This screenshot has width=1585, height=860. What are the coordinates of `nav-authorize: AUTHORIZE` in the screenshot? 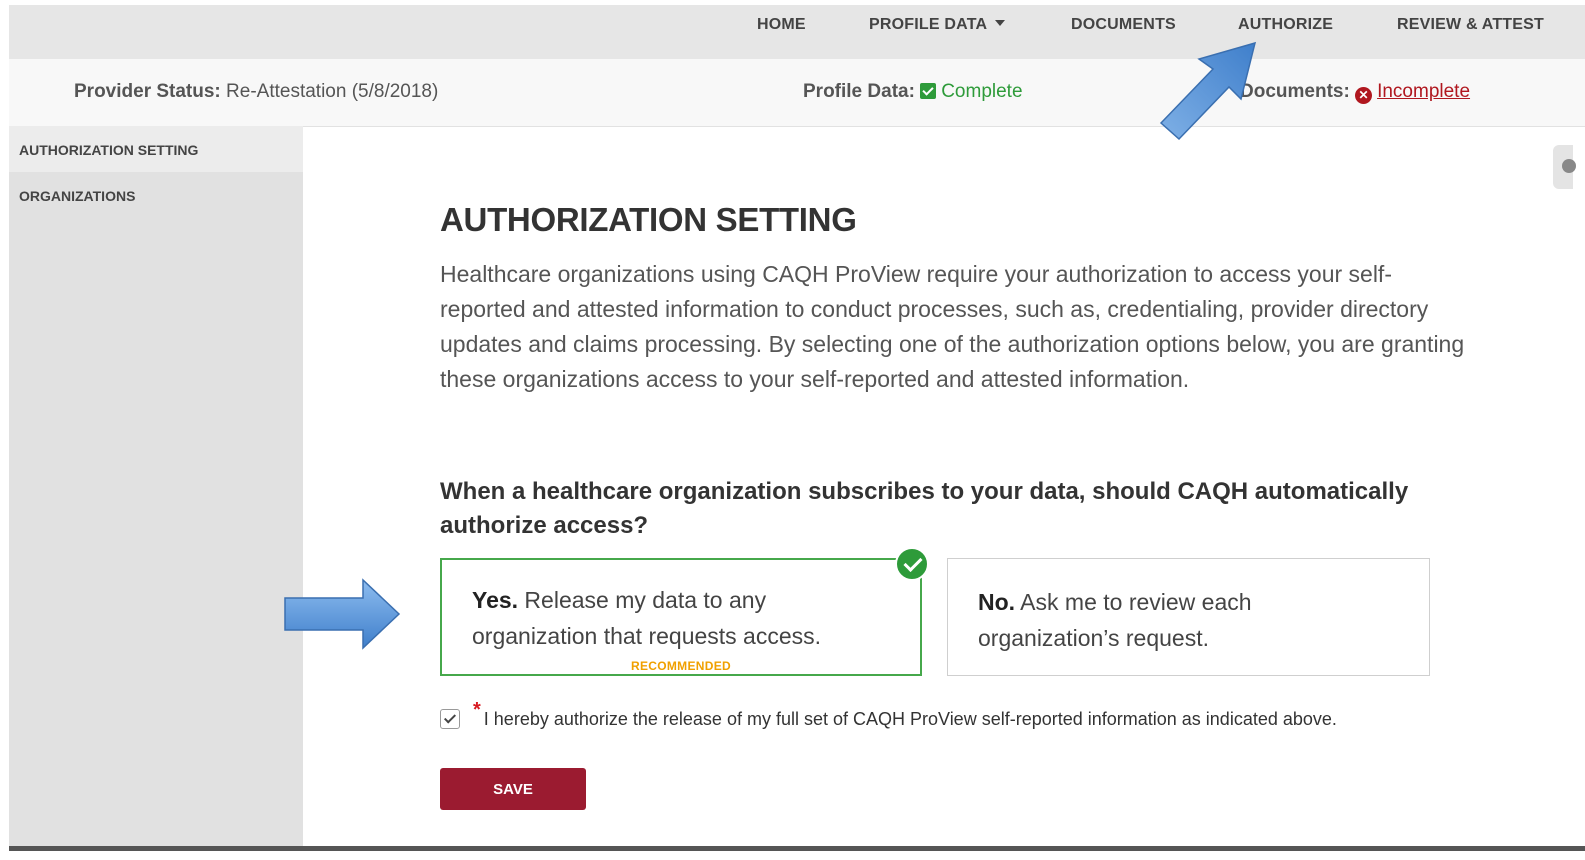 It's located at (1285, 25).